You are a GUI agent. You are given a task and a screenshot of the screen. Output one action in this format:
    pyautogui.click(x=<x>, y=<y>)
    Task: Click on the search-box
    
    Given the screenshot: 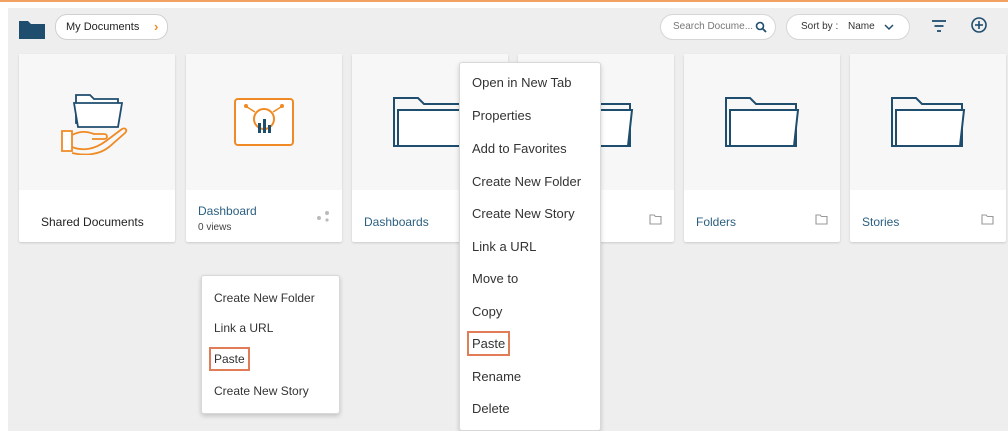 What is the action you would take?
    pyautogui.click(x=718, y=27)
    